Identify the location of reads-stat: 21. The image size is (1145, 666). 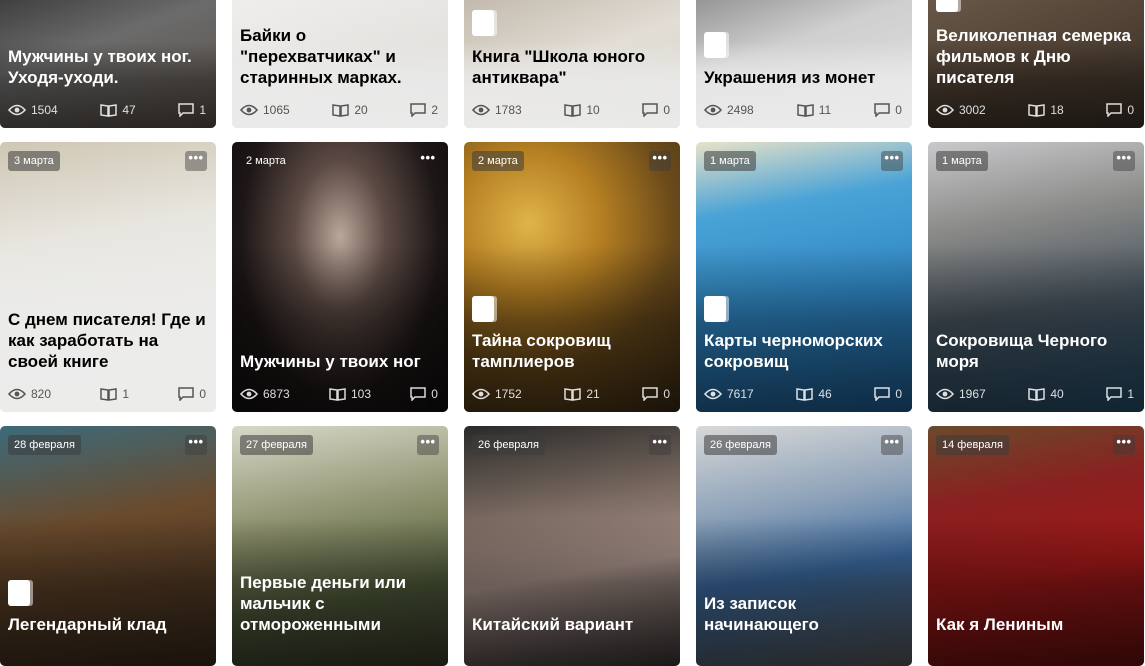
(582, 394).